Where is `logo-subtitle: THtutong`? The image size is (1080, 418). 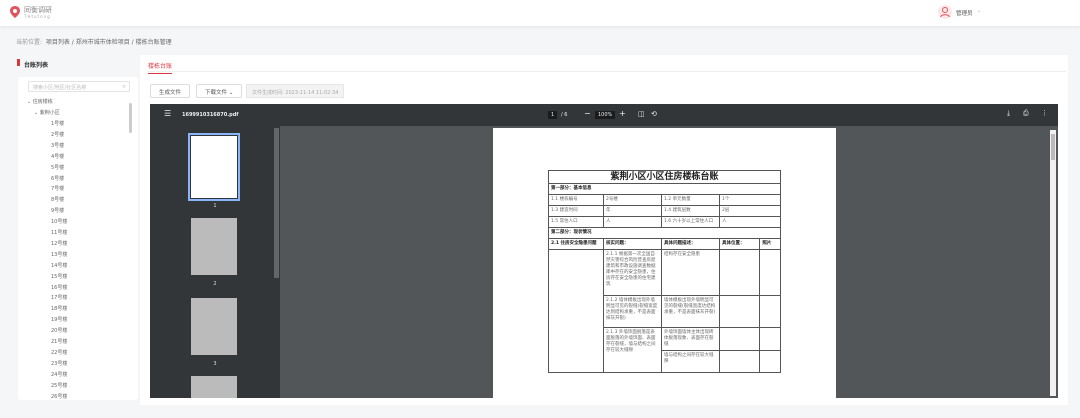 logo-subtitle: THtutong is located at coordinates (37, 16).